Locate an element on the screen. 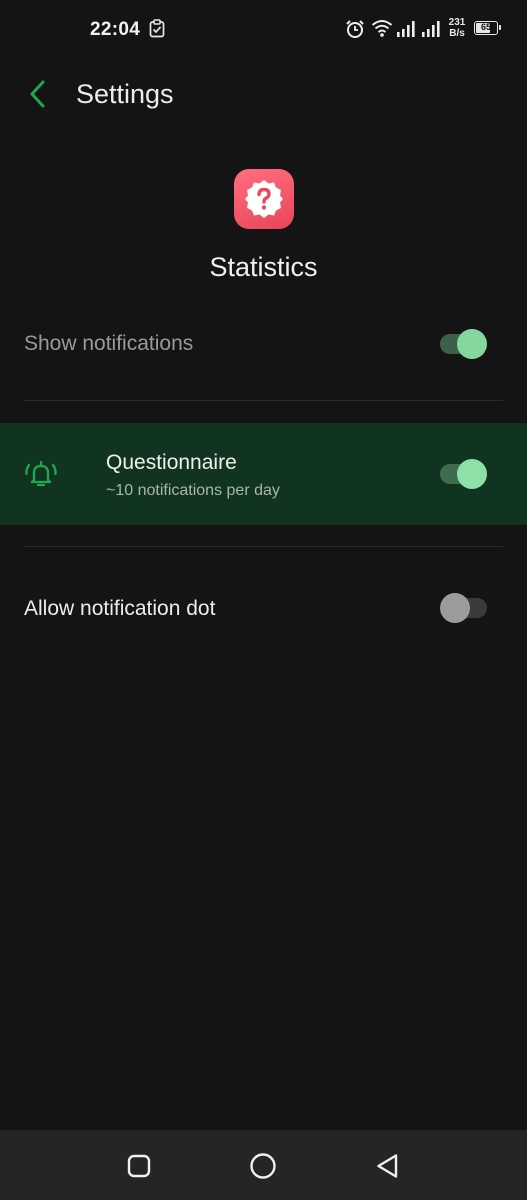 Image resolution: width=527 pixels, height=1200 pixels. questionnaire-title: Questionnaire is located at coordinates (171, 462).